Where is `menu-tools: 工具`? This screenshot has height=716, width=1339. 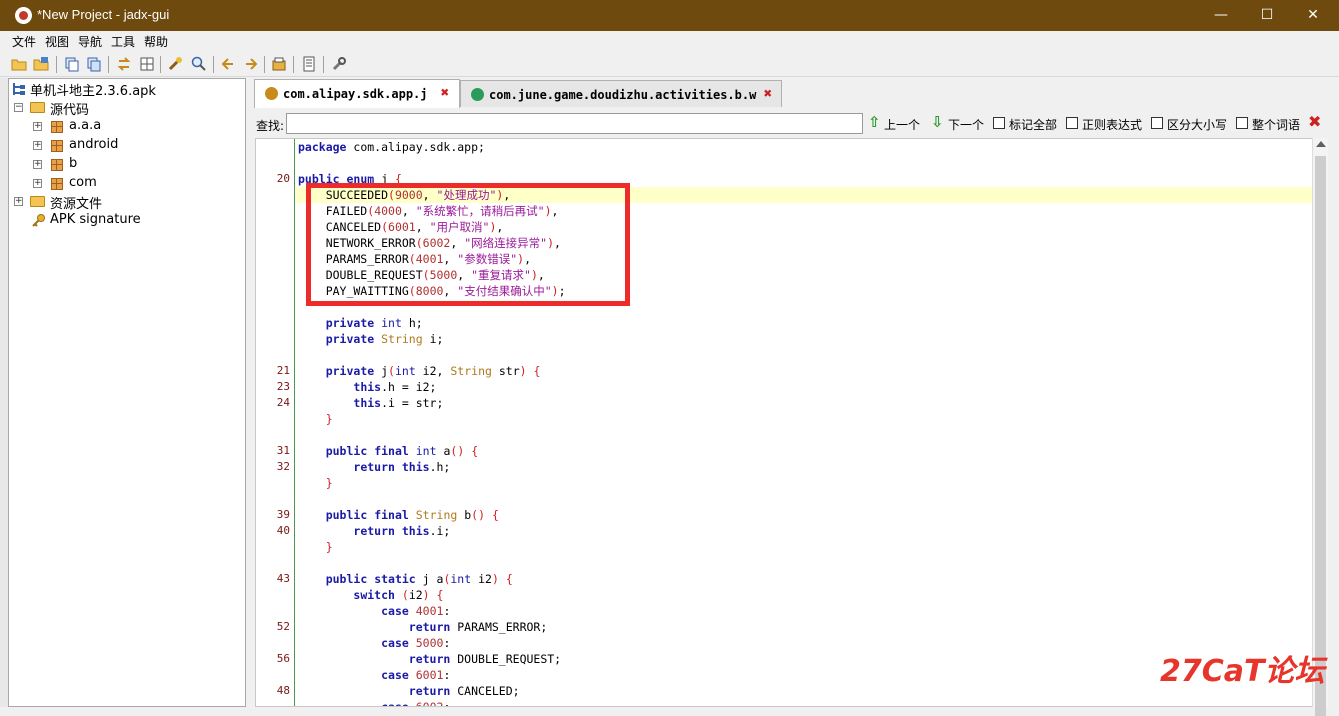 menu-tools: 工具 is located at coordinates (123, 41).